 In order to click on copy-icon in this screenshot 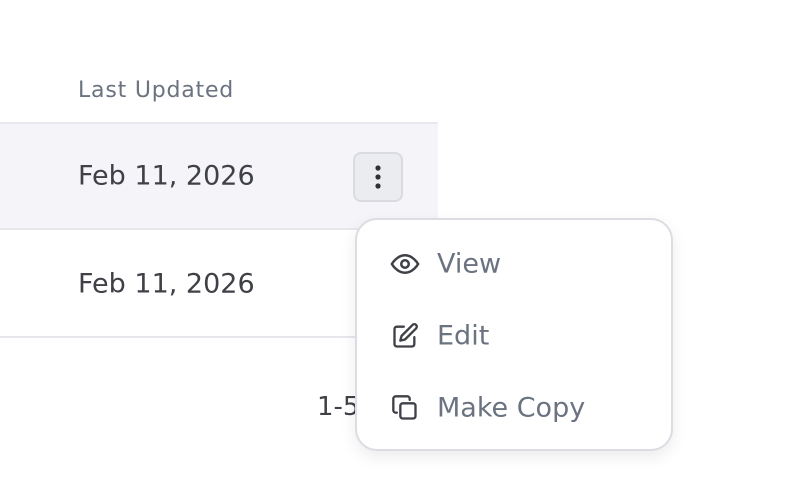, I will do `click(405, 408)`.